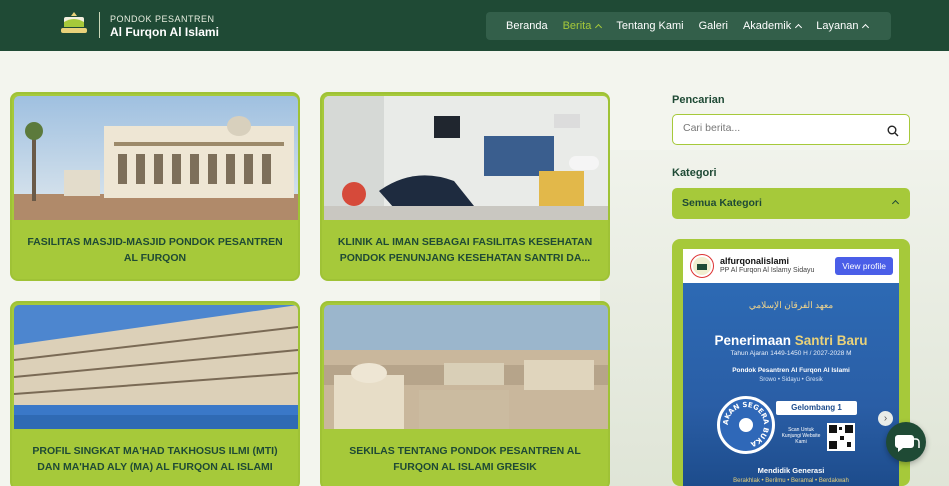  What do you see at coordinates (722, 203) in the screenshot?
I see `category-selected-value: Semua Kategori` at bounding box center [722, 203].